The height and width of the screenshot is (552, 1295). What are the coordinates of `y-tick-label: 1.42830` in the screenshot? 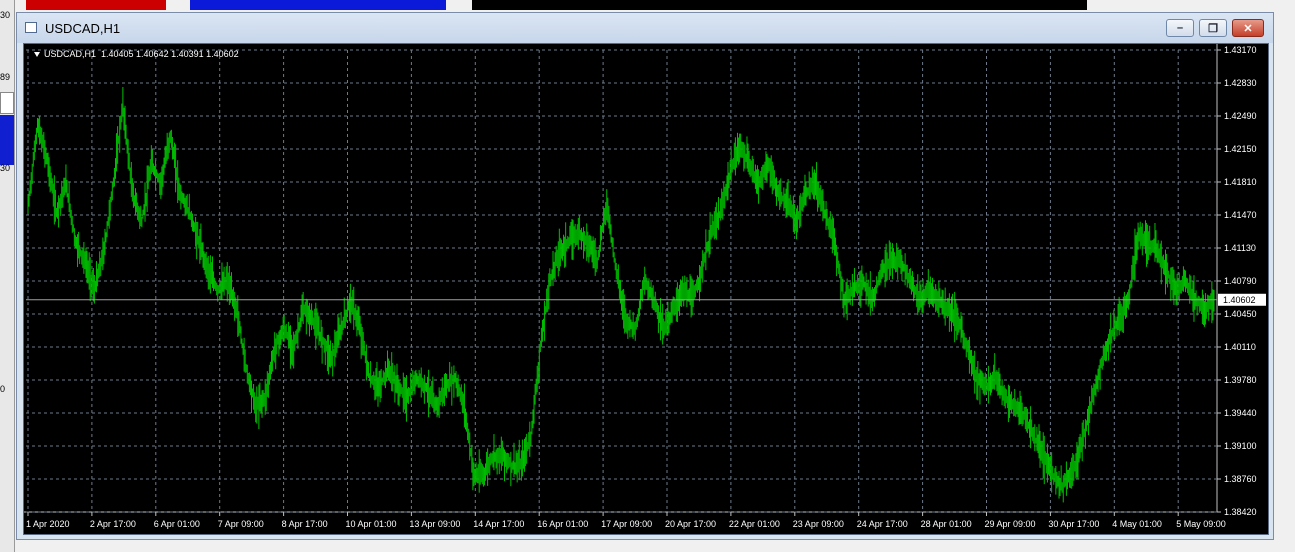 It's located at (1240, 83).